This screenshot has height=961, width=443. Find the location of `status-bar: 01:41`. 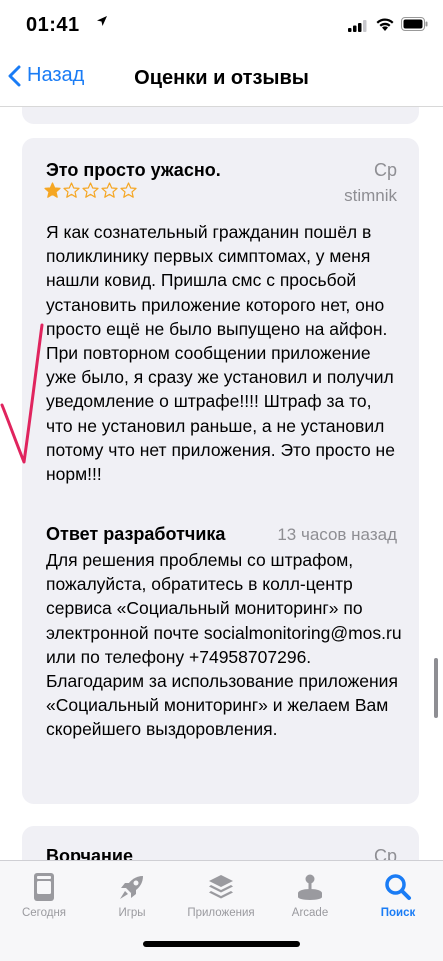

status-bar: 01:41 is located at coordinates (221, 25).